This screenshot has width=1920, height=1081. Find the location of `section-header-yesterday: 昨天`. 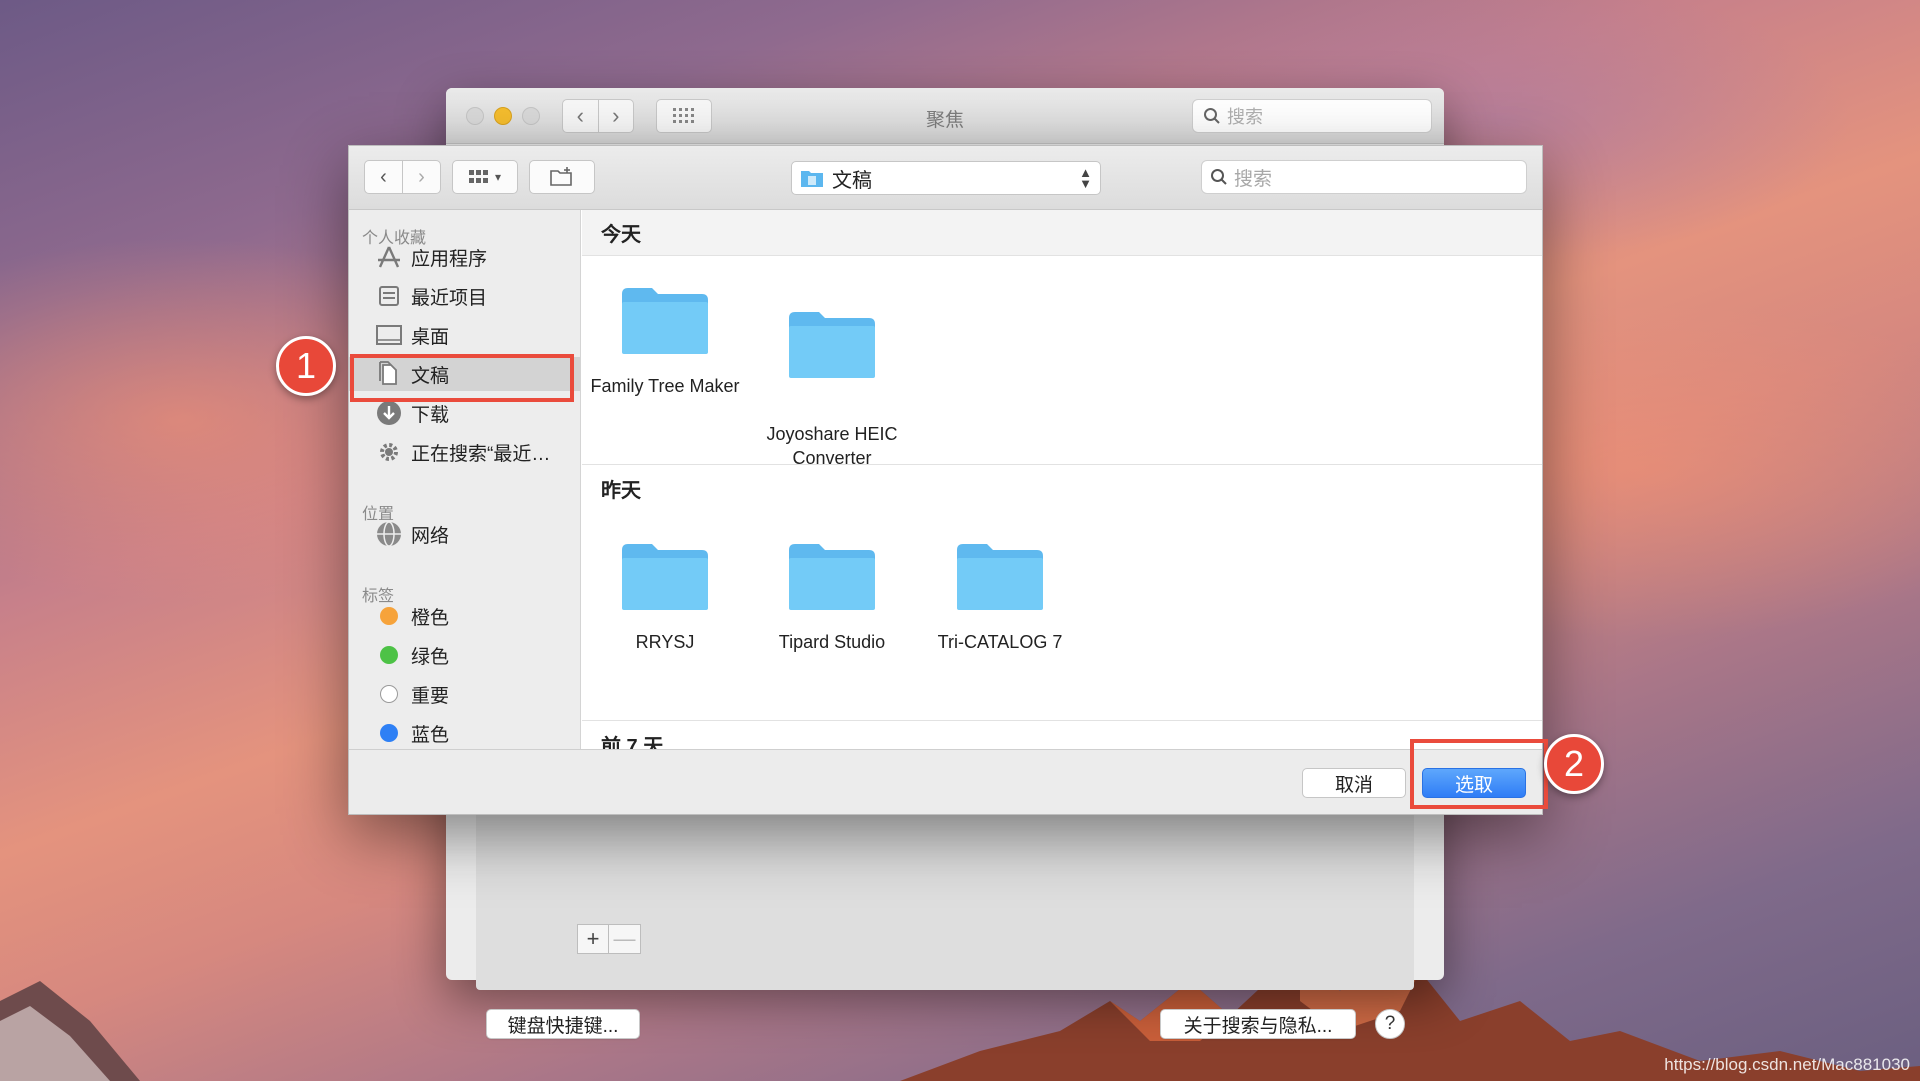

section-header-yesterday: 昨天 is located at coordinates (1062, 488).